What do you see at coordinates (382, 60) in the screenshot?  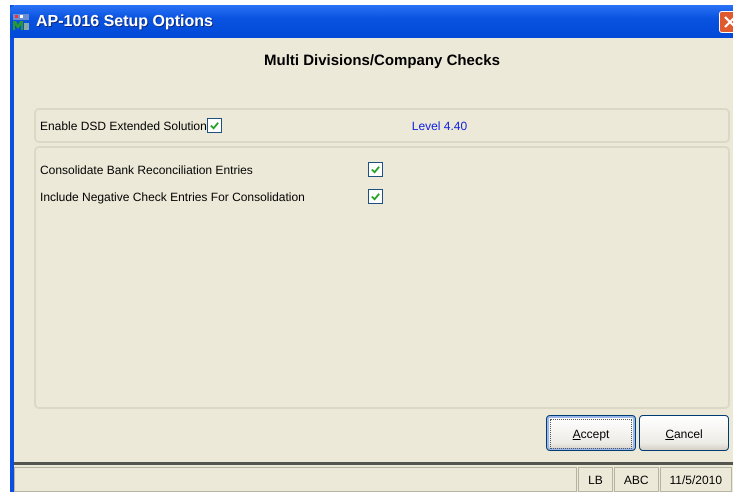 I see `section-heading: Multi Divisions/Company Checks` at bounding box center [382, 60].